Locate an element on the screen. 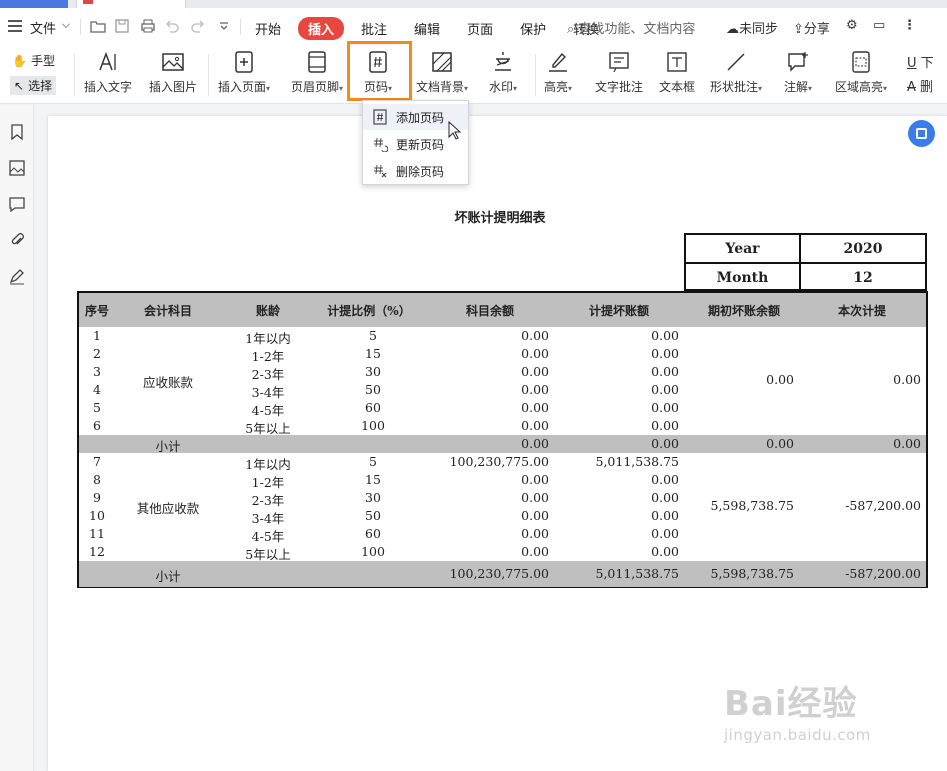 The width and height of the screenshot is (947, 771). subtotal-row: 小计 0.00 0.00 0.00 0.00 is located at coordinates (502, 444).